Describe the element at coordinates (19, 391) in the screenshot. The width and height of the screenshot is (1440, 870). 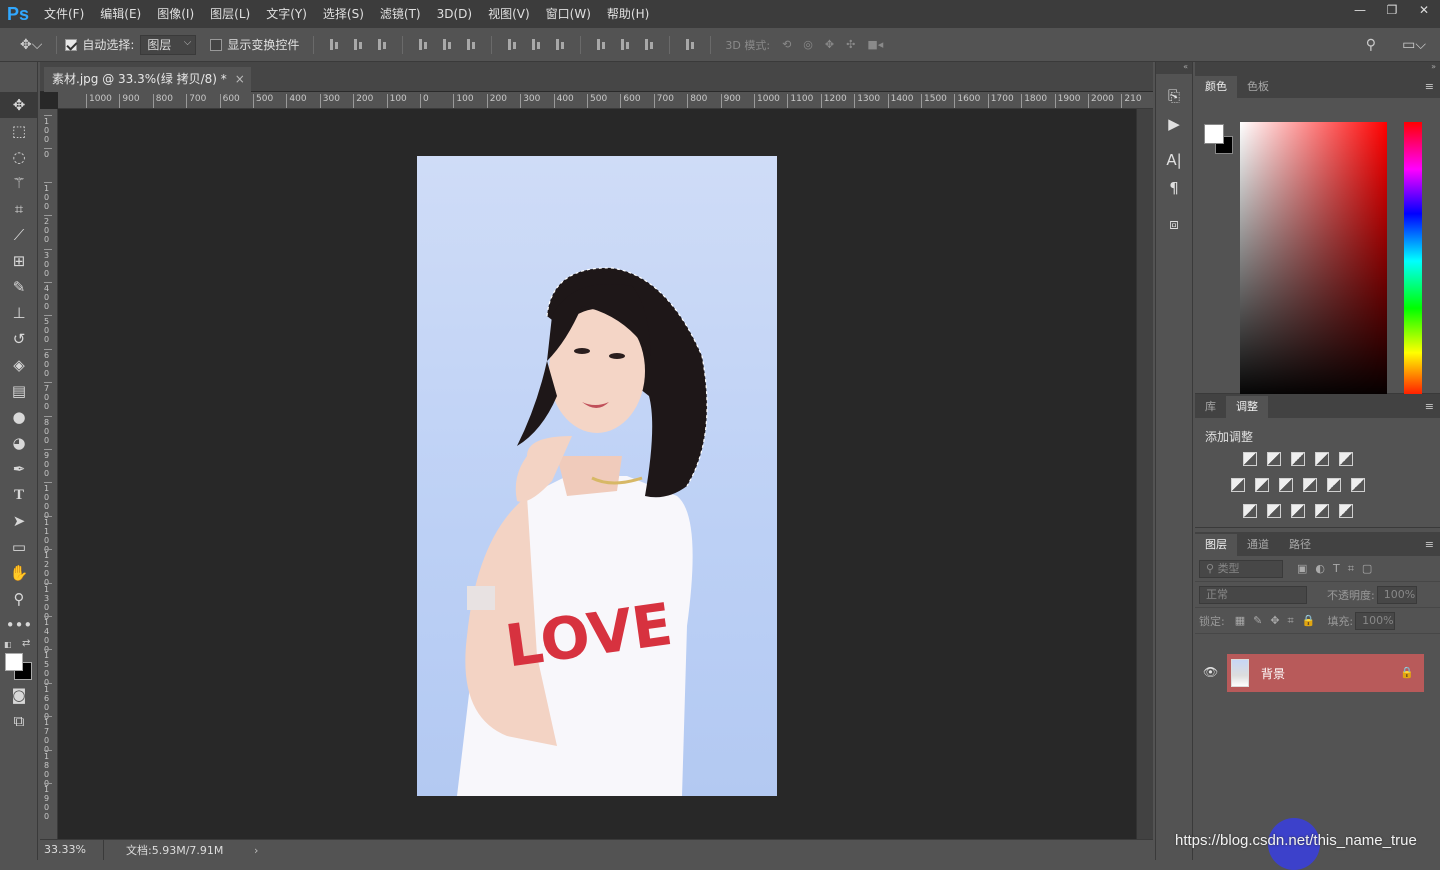
I see `gradient-tool-icon: ▤` at that location.